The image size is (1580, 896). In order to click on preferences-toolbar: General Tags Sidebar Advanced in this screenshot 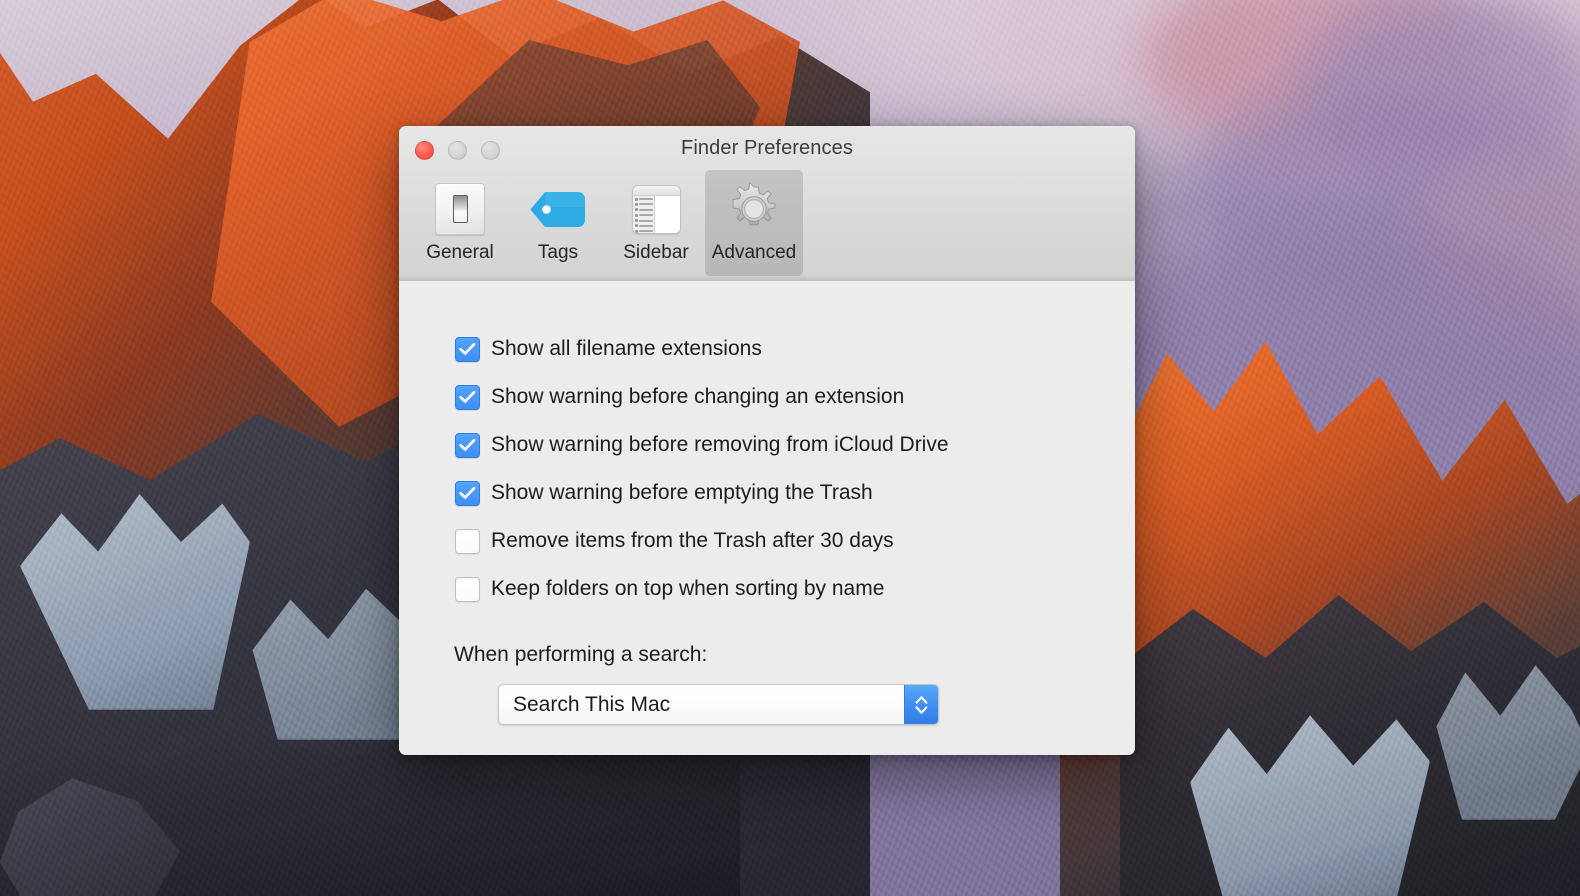, I will do `click(767, 225)`.